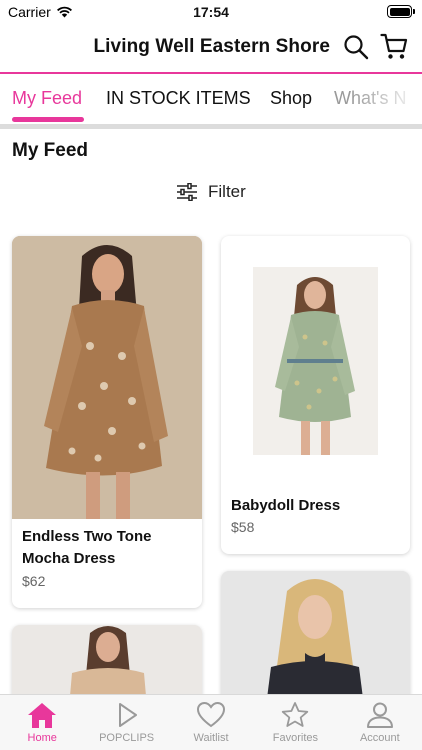  I want to click on product-name-line1: Endless Two Tone, so click(87, 536).